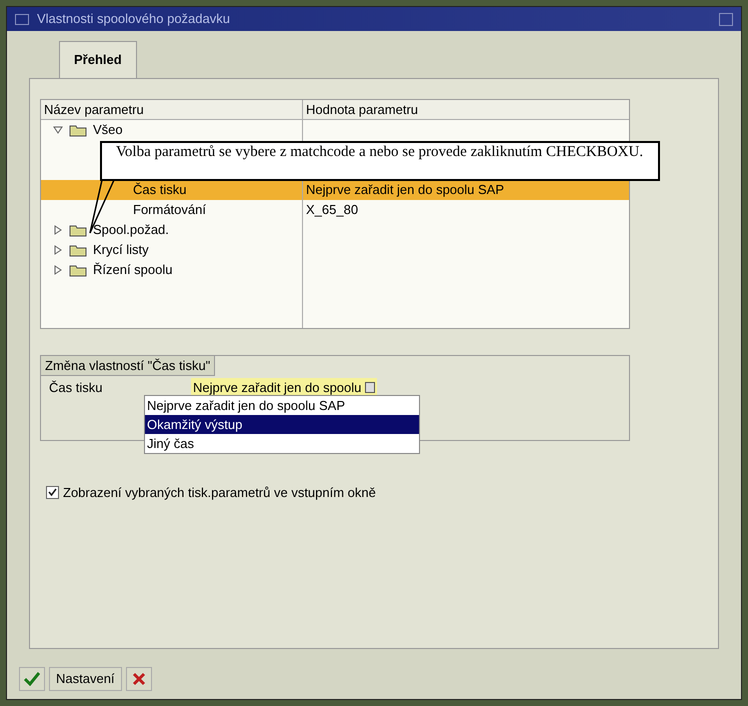 The height and width of the screenshot is (706, 748). What do you see at coordinates (332, 210) in the screenshot?
I see `tree-value: X_65_80` at bounding box center [332, 210].